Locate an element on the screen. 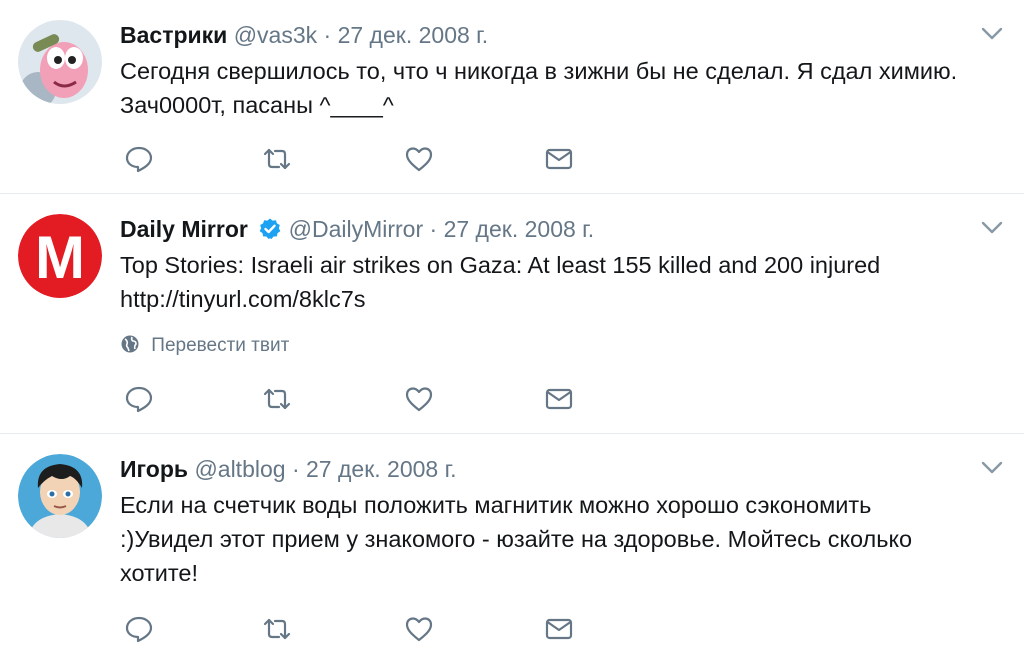 The height and width of the screenshot is (658, 1024). author-name: Игорь is located at coordinates (154, 469).